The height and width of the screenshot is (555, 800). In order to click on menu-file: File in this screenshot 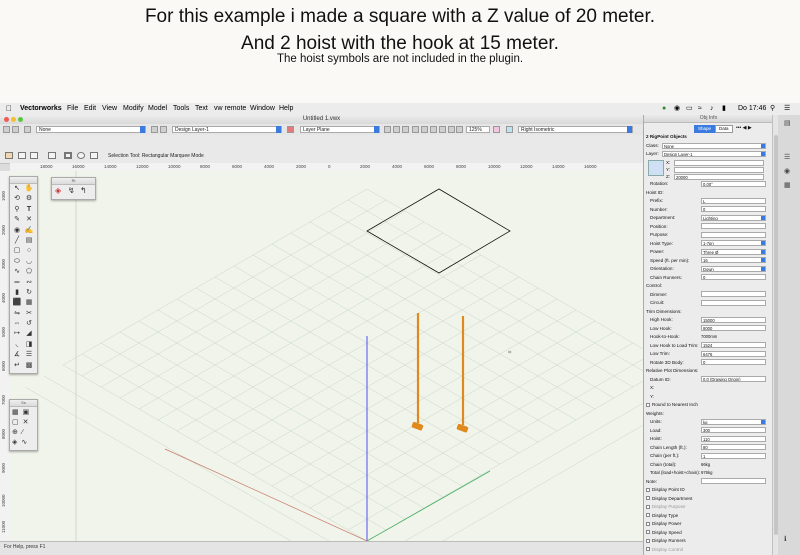, I will do `click(72, 109)`.